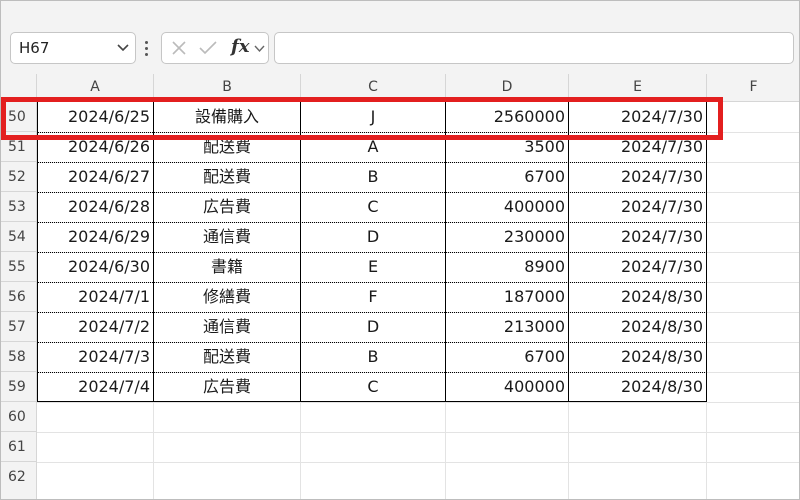  I want to click on row-header: 52, so click(18, 177).